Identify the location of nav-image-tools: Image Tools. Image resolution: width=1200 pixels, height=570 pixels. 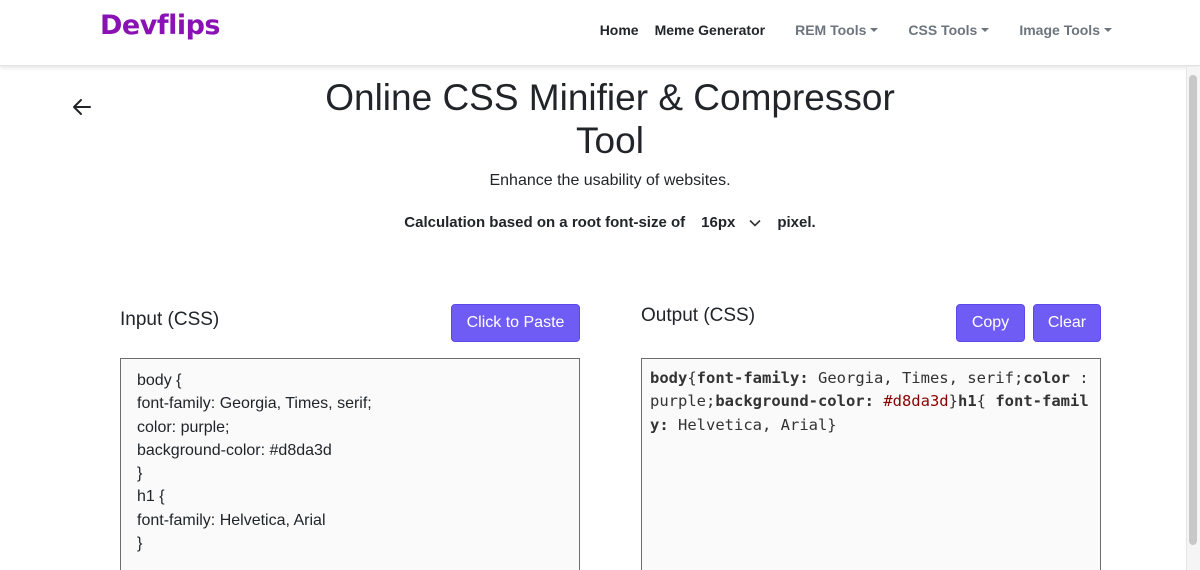
(1065, 30).